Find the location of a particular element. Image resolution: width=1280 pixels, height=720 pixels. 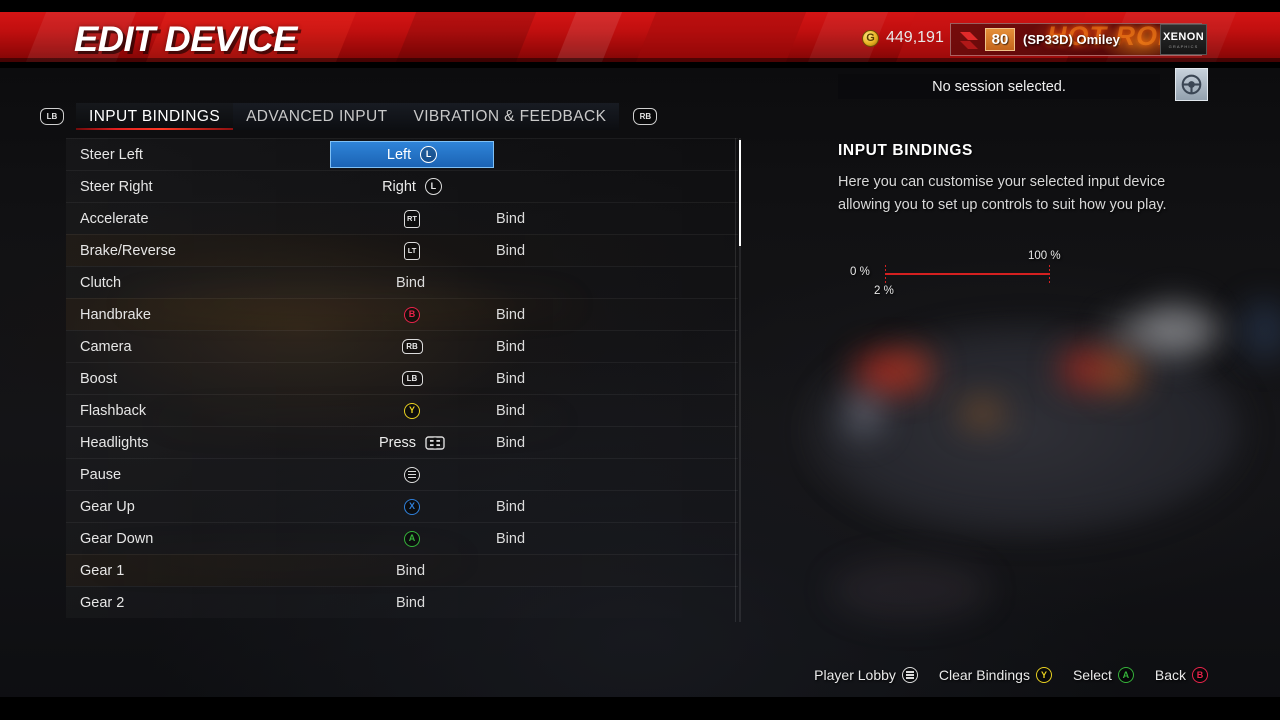

brand-subtitle: GRAPHICS is located at coordinates (1183, 46).